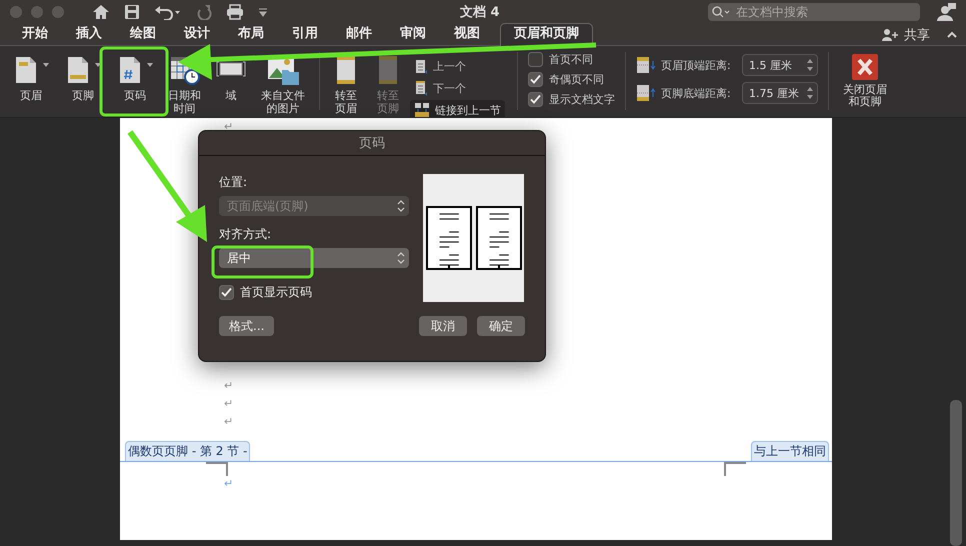  What do you see at coordinates (722, 12) in the screenshot?
I see `search-icon` at bounding box center [722, 12].